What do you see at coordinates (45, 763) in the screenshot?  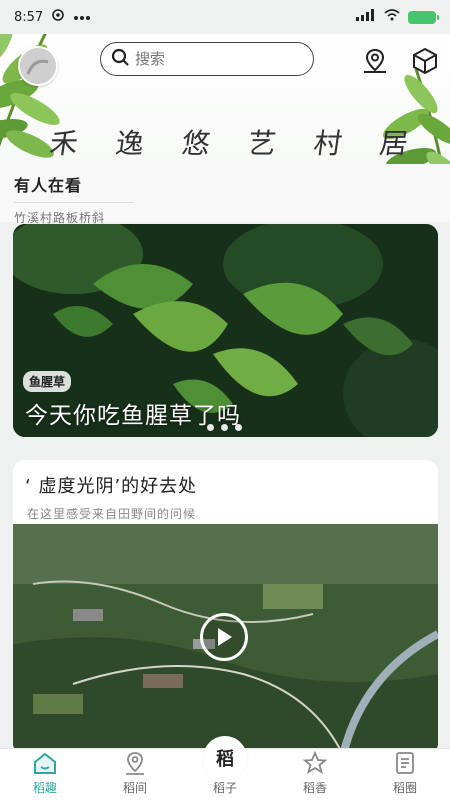 I see `home-icon` at bounding box center [45, 763].